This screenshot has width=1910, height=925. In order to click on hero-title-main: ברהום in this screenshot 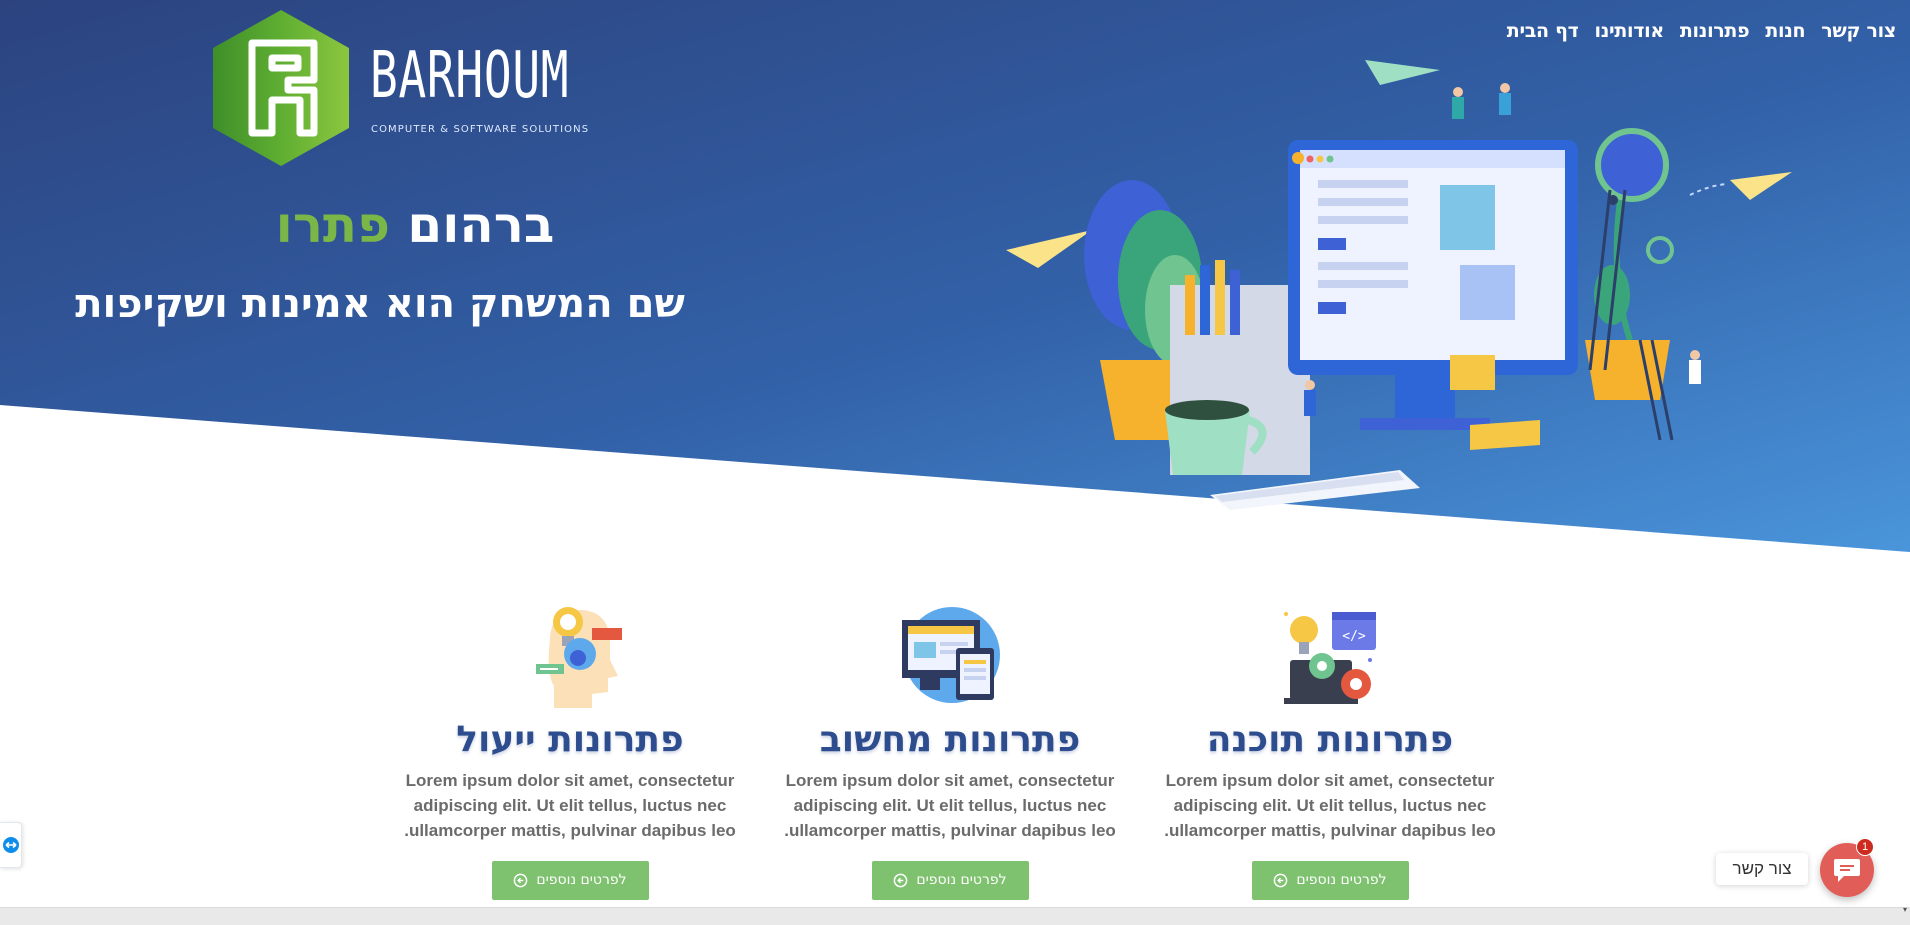, I will do `click(481, 225)`.